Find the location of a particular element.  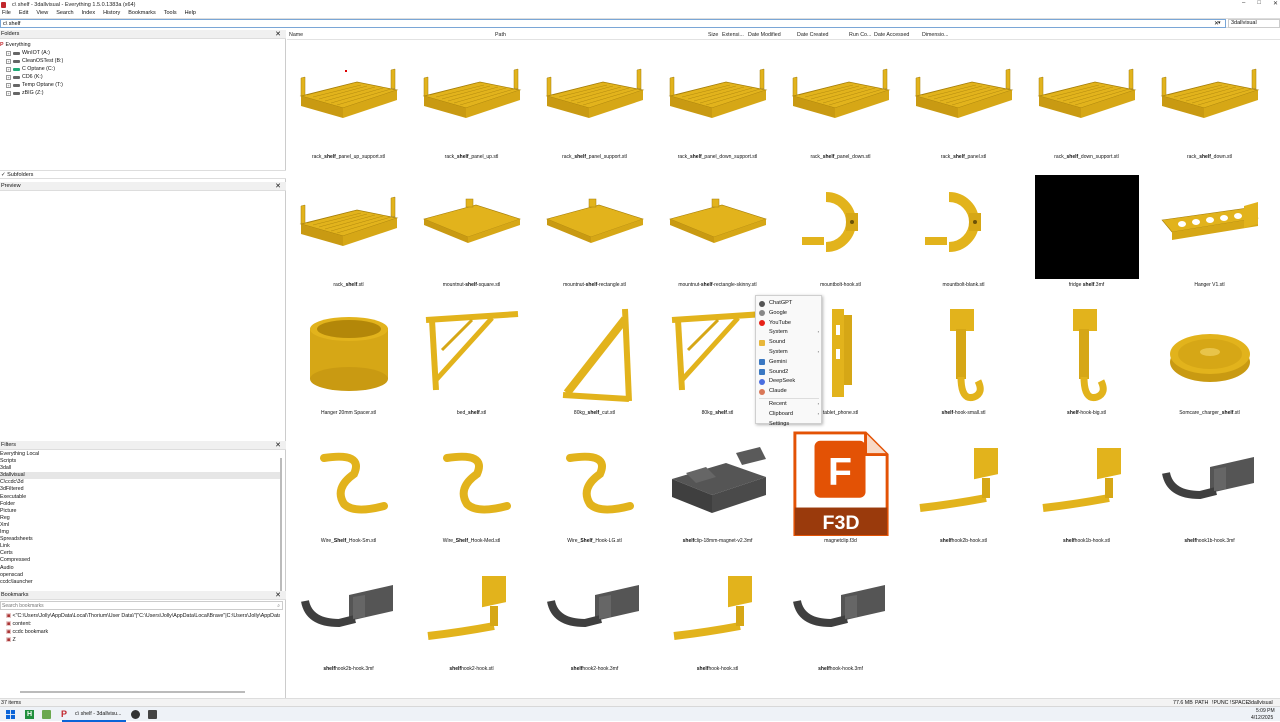

close-preview-icon: ✕ is located at coordinates (278, 186).